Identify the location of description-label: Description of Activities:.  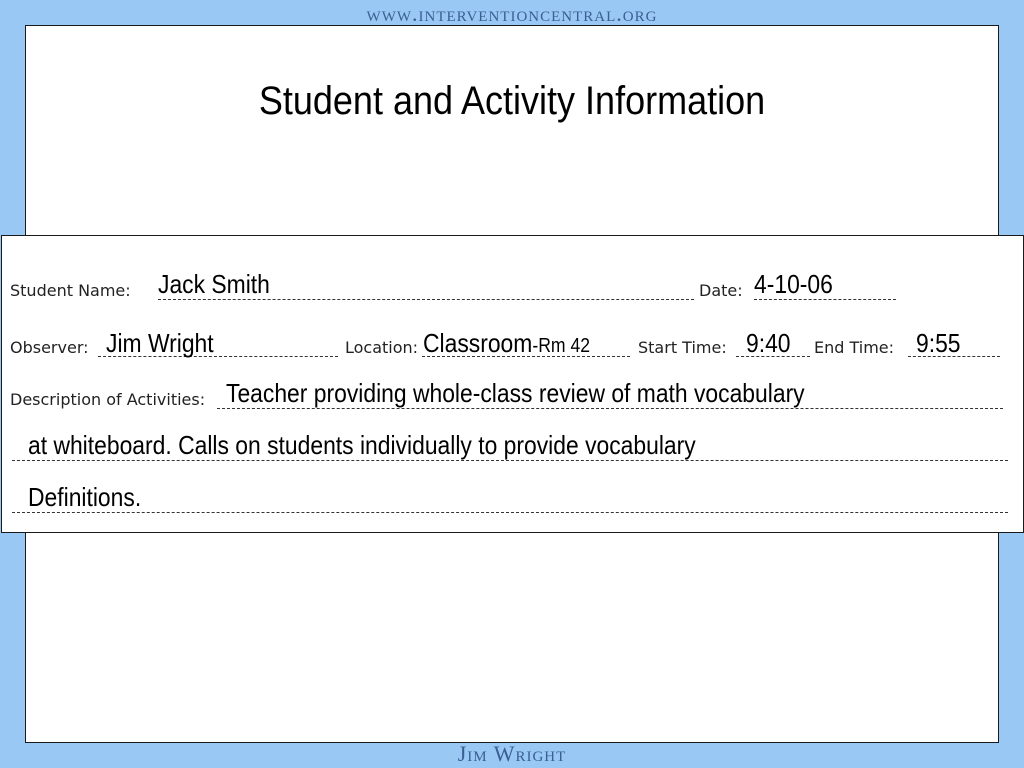
(108, 399).